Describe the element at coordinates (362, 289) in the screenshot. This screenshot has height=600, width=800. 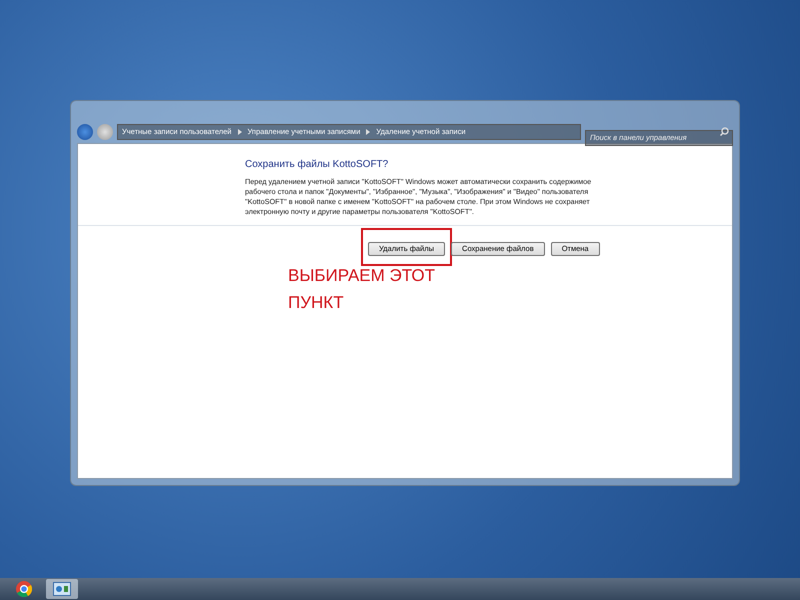
I see `annotation-text: ВЫБИРАЕМ ЭТОТ ПУНКТ` at that location.